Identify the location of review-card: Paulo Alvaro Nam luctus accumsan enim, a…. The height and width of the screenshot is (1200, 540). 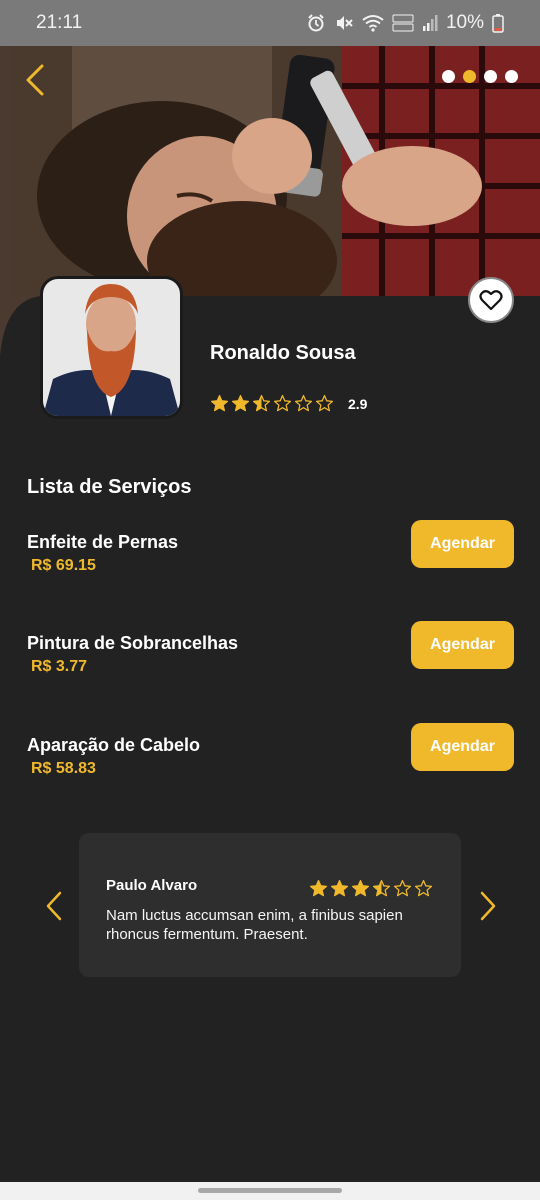
(270, 905).